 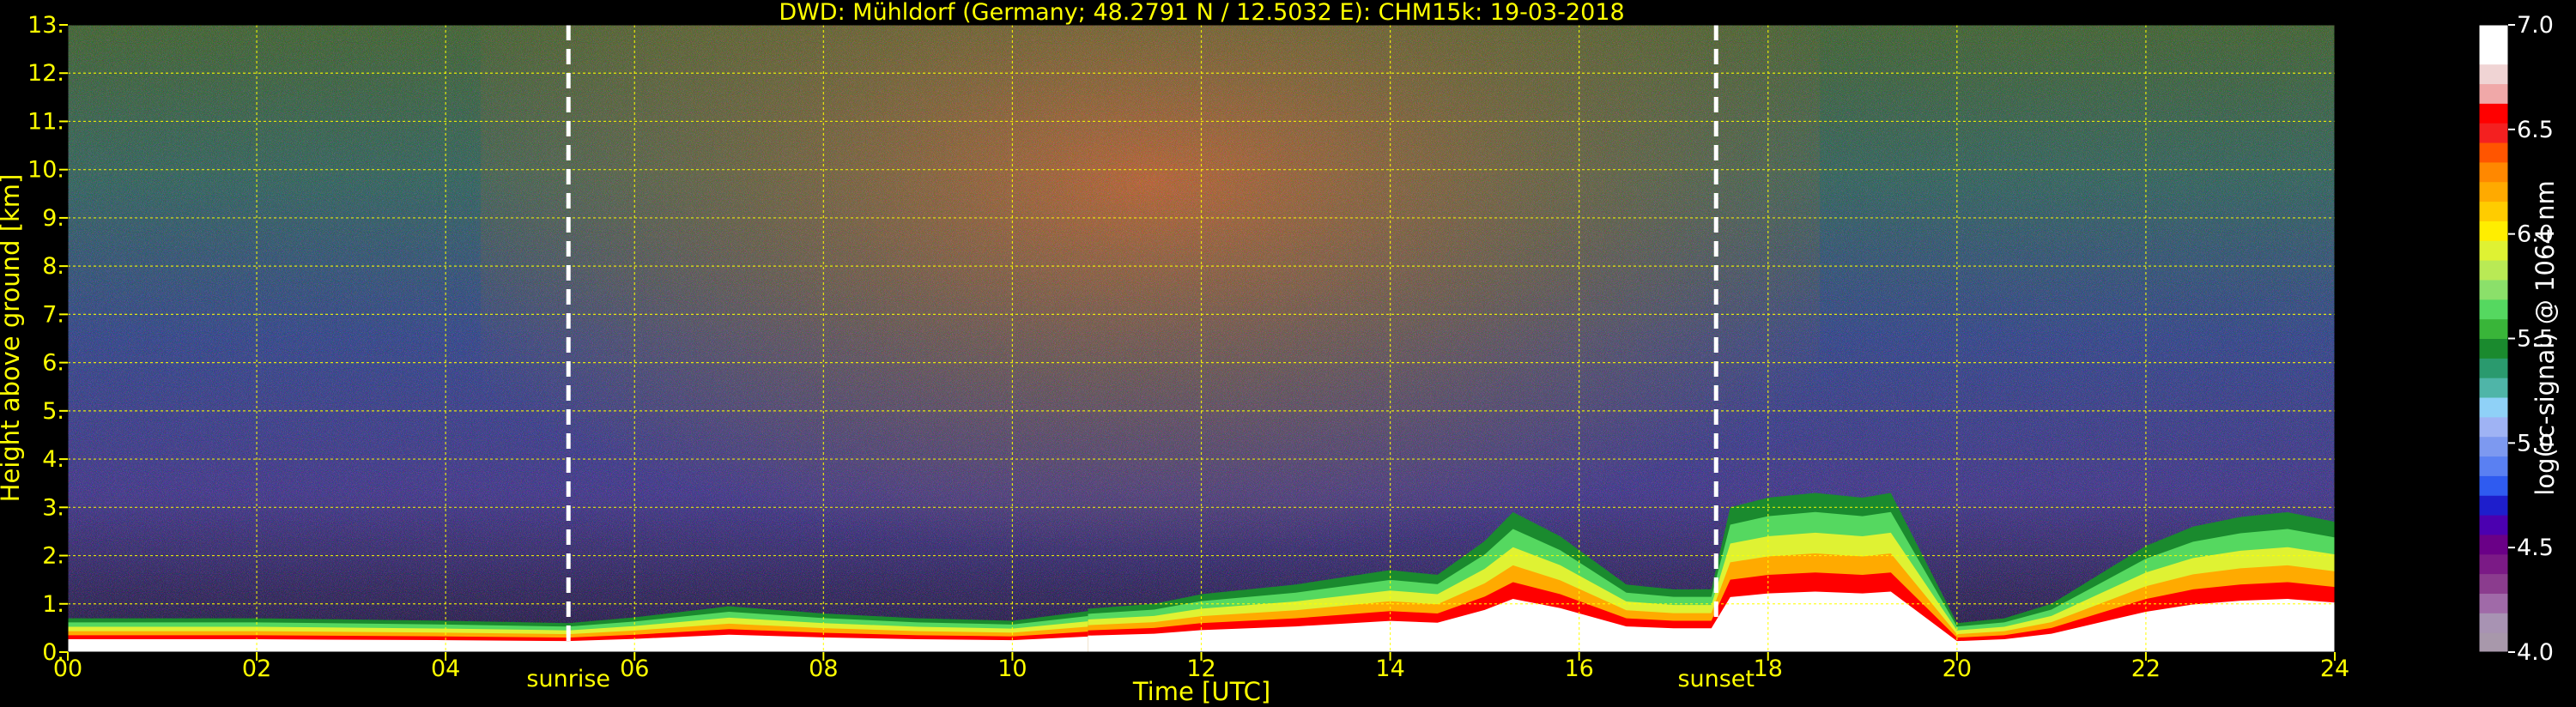 I want to click on x-tick-label: 06, so click(x=634, y=669).